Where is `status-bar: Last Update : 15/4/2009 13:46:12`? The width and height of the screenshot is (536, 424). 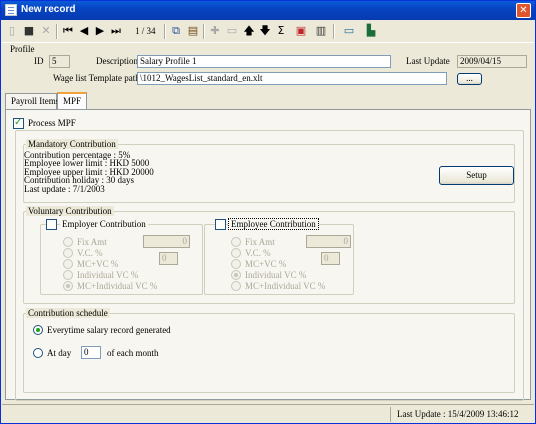 status-bar: Last Update : 15/4/2009 13:46:12 is located at coordinates (268, 413).